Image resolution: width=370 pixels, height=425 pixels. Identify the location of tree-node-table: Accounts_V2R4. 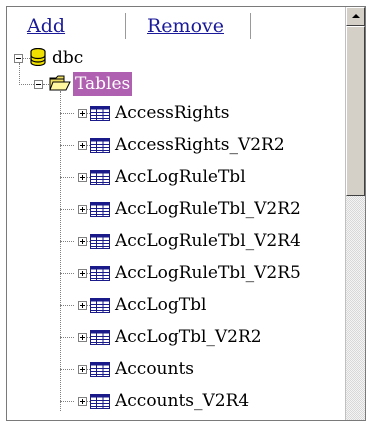
(176, 401).